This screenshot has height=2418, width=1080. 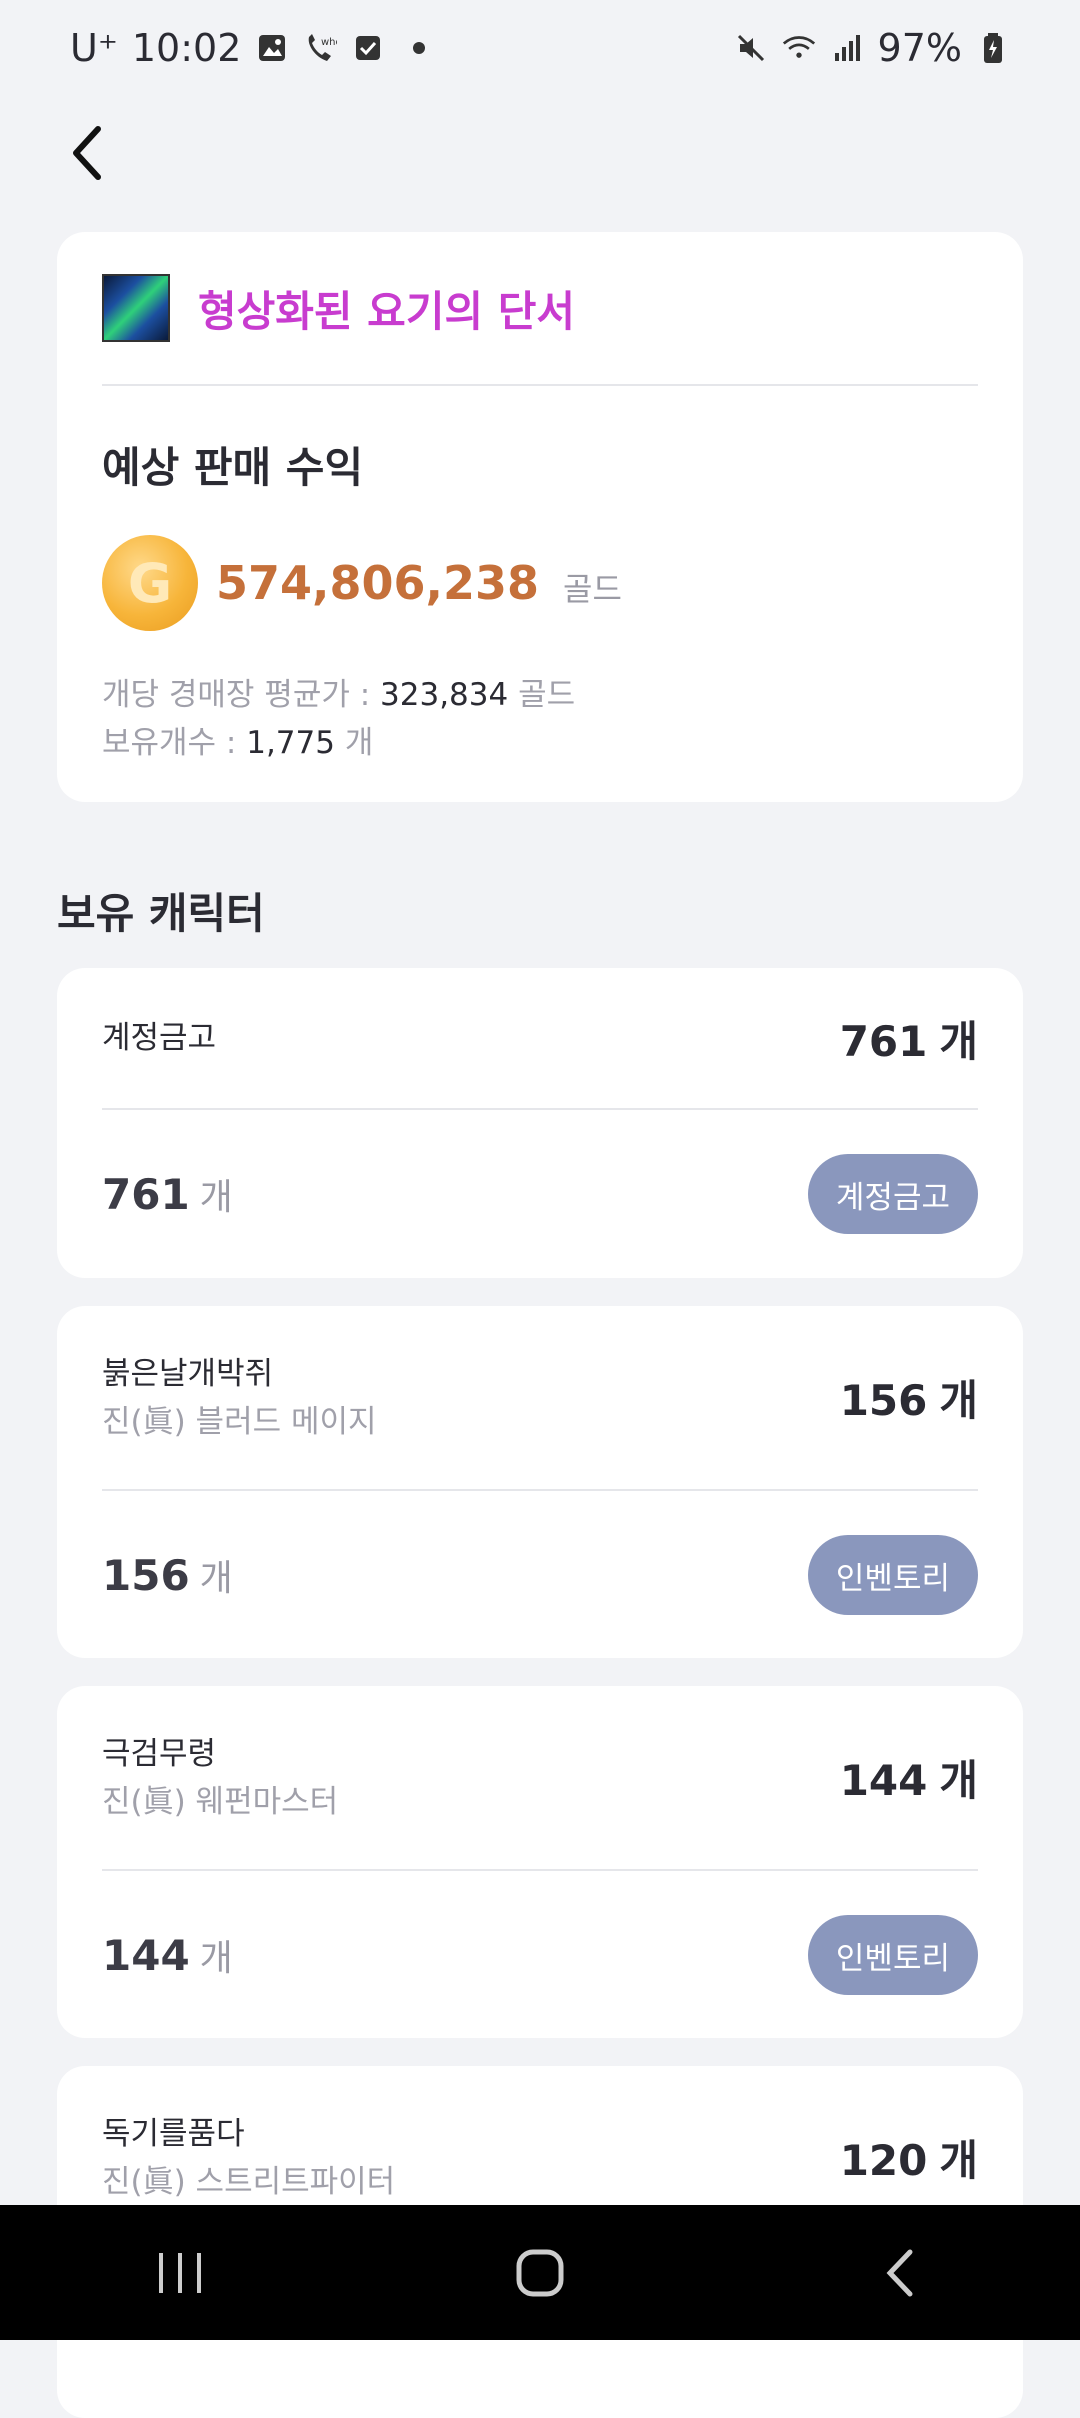 I want to click on location-count: 156 개, so click(x=167, y=1575).